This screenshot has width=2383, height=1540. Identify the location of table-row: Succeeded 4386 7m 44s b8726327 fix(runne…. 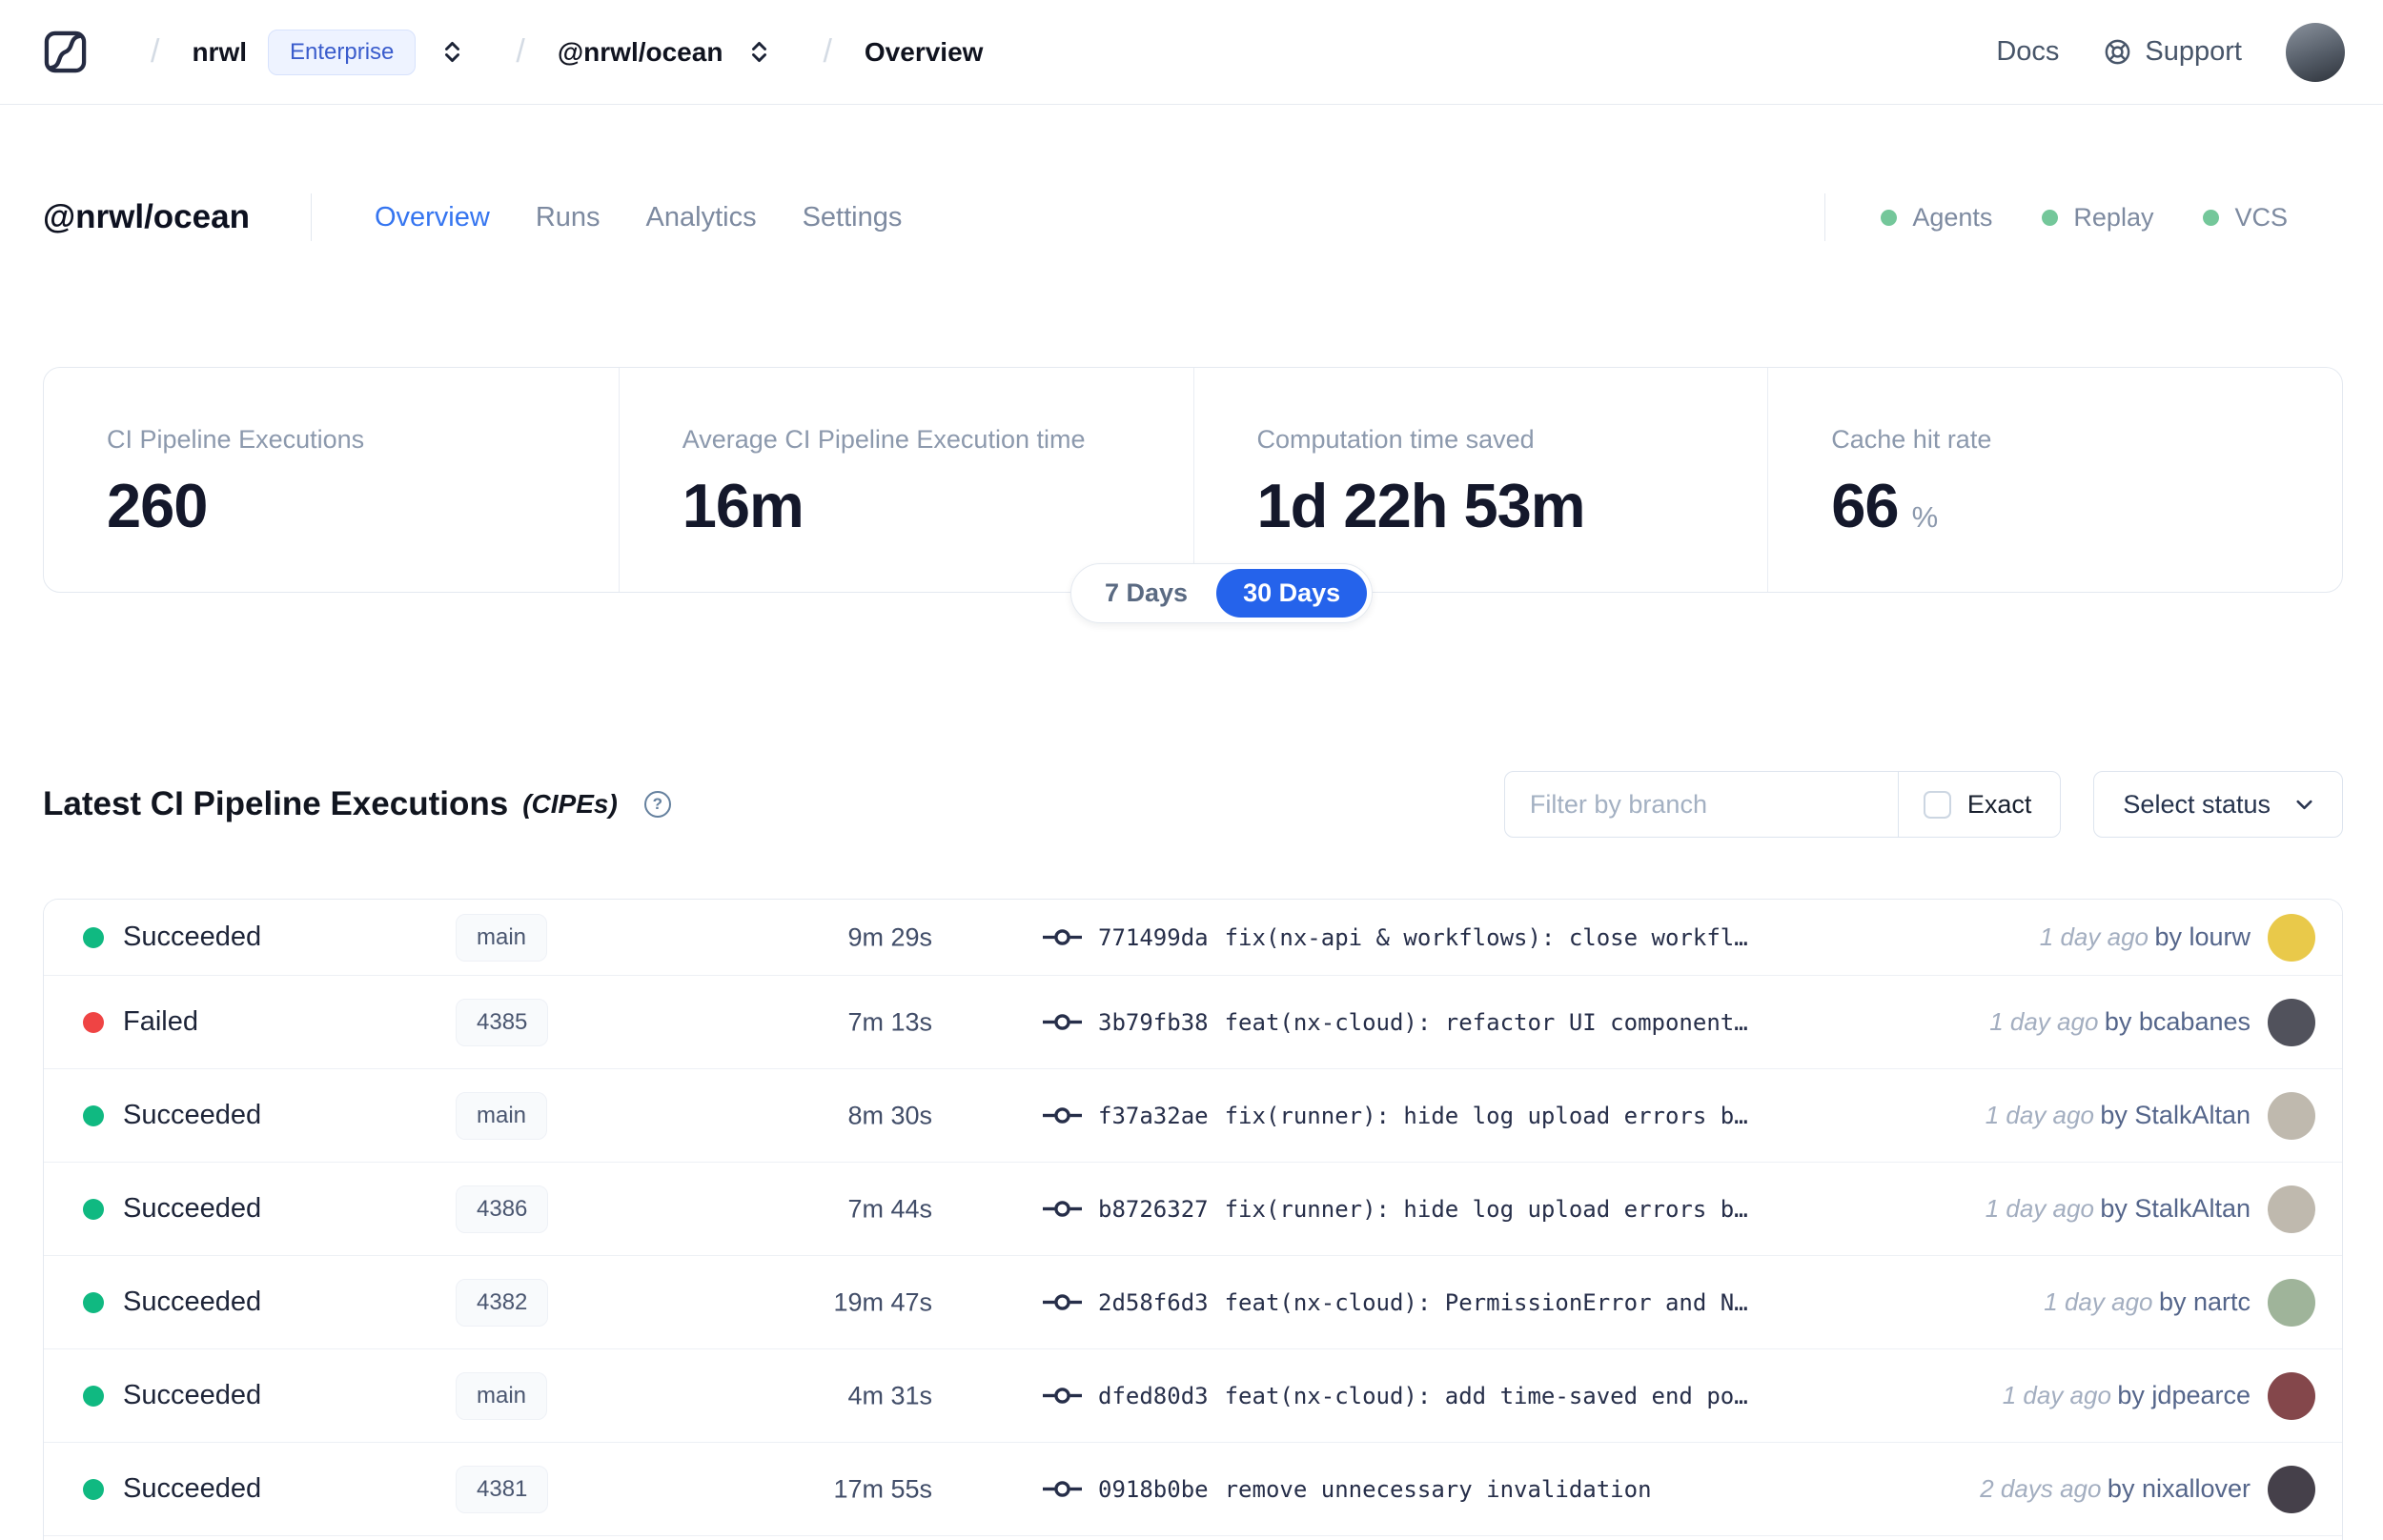
(1193, 1209).